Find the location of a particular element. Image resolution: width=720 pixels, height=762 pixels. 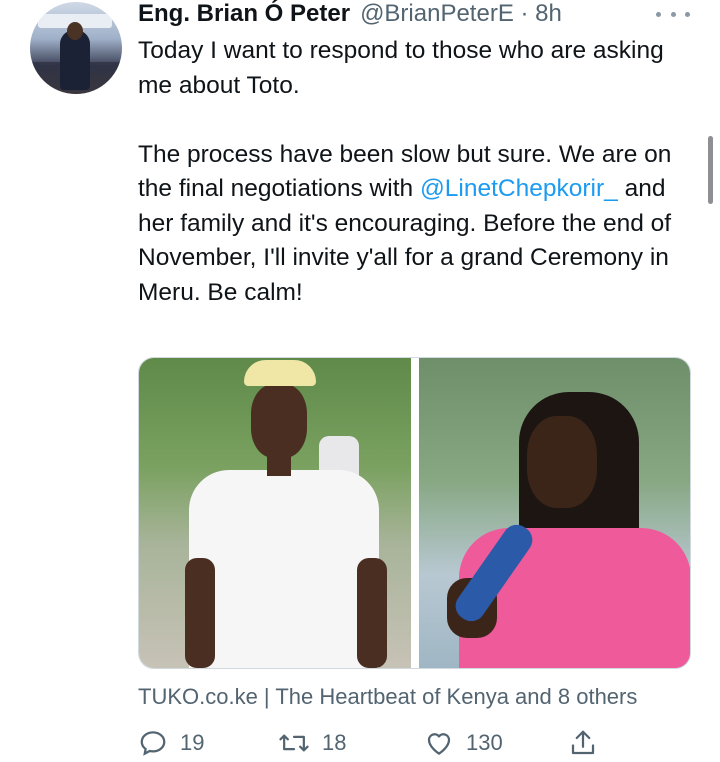

retweet-icon is located at coordinates (294, 743).